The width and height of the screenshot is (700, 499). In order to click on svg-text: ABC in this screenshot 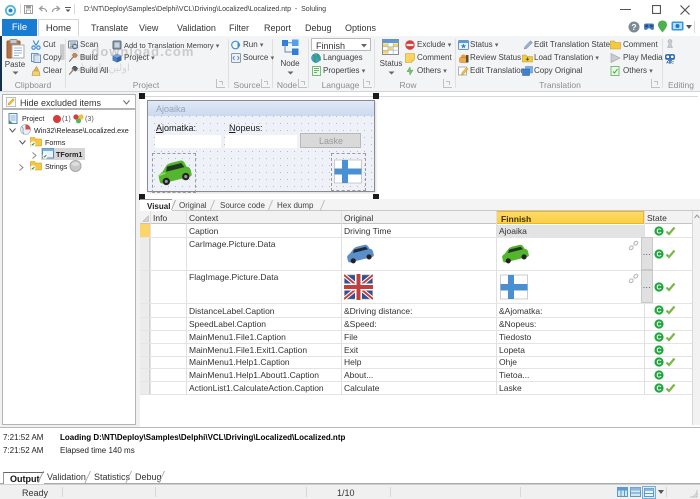, I will do `click(670, 63)`.